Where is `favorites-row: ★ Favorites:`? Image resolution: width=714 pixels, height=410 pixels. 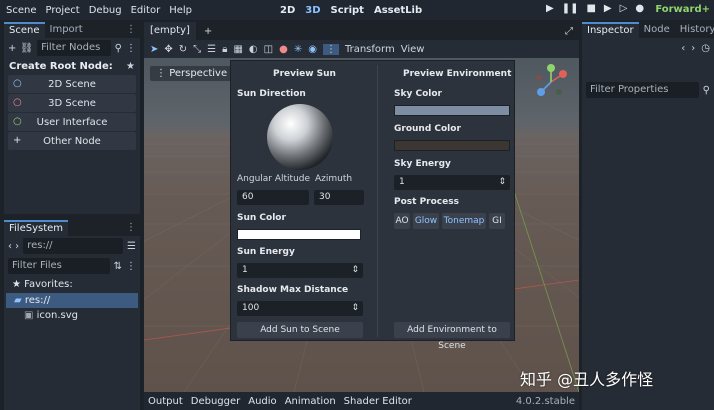 favorites-row: ★ Favorites: is located at coordinates (72, 284).